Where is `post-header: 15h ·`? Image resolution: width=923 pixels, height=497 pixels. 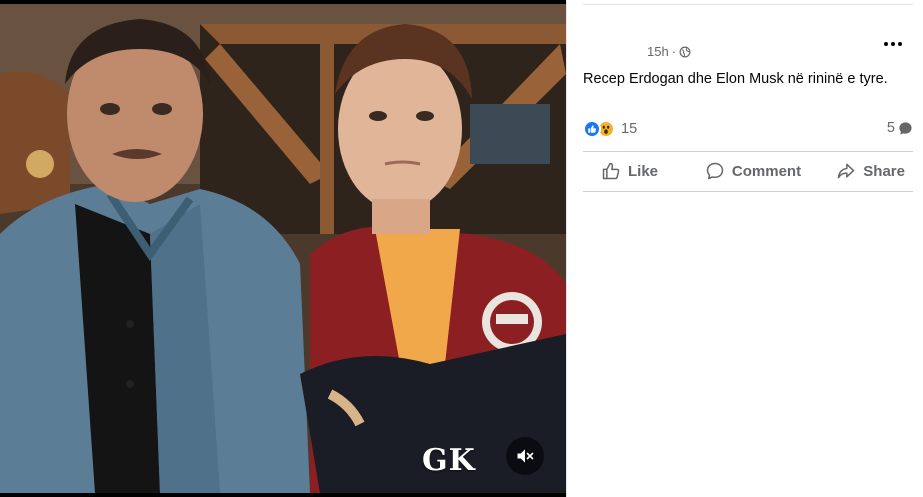
post-header: 15h · is located at coordinates (748, 52).